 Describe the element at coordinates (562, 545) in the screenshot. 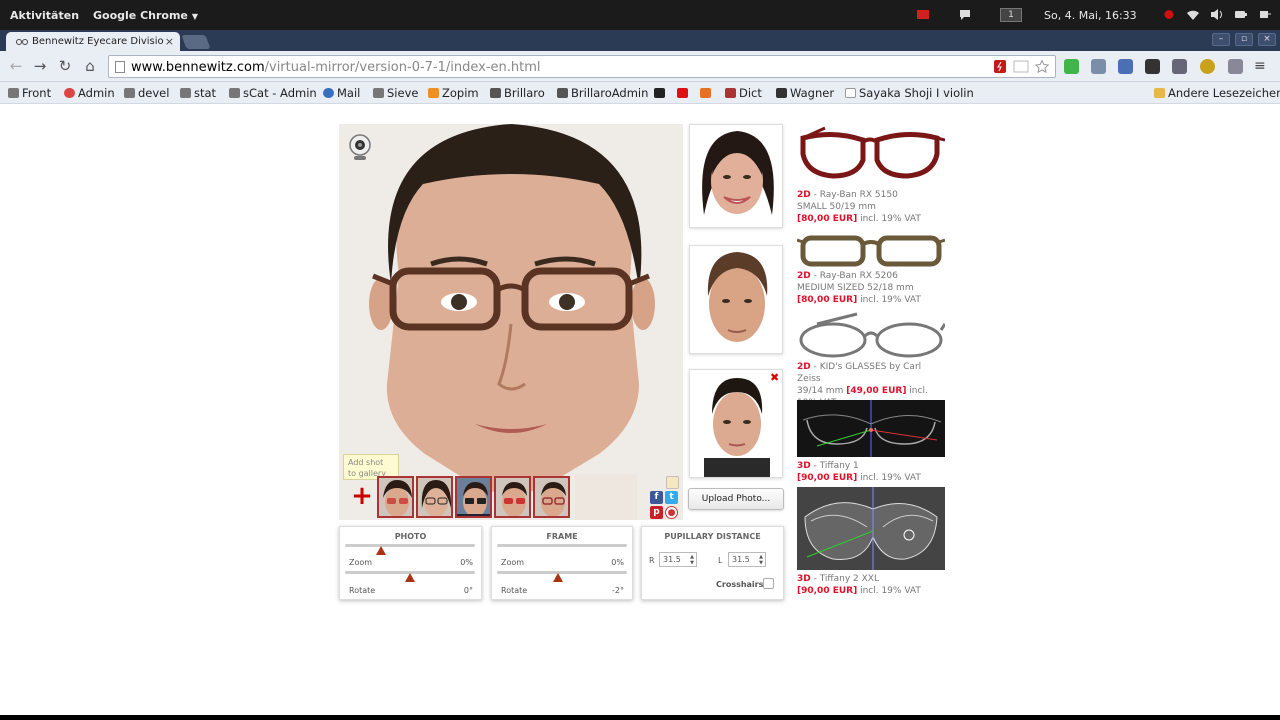

I see `frame-zoom-slider-track` at that location.